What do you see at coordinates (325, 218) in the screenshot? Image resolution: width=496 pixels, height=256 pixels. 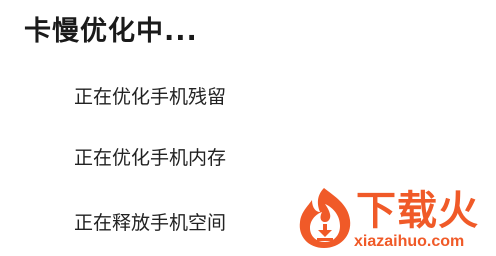 I see `flame-download-logo-icon` at bounding box center [325, 218].